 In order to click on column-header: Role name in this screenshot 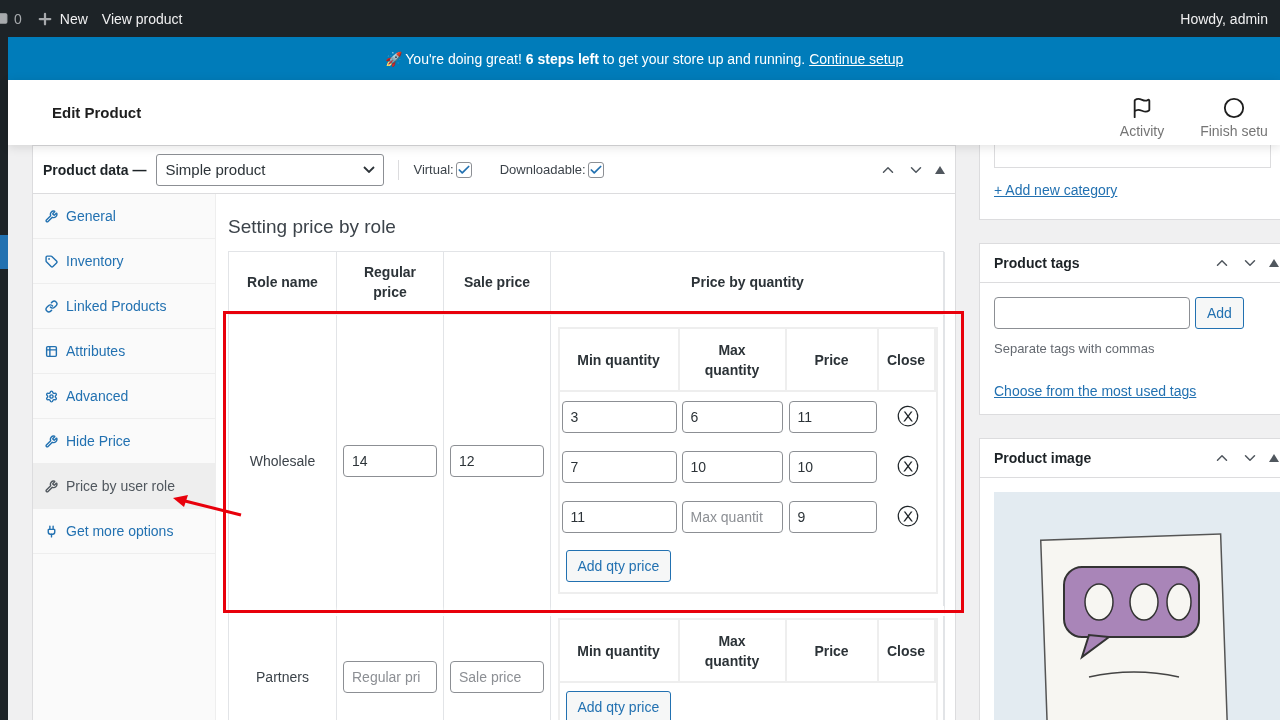, I will do `click(283, 283)`.